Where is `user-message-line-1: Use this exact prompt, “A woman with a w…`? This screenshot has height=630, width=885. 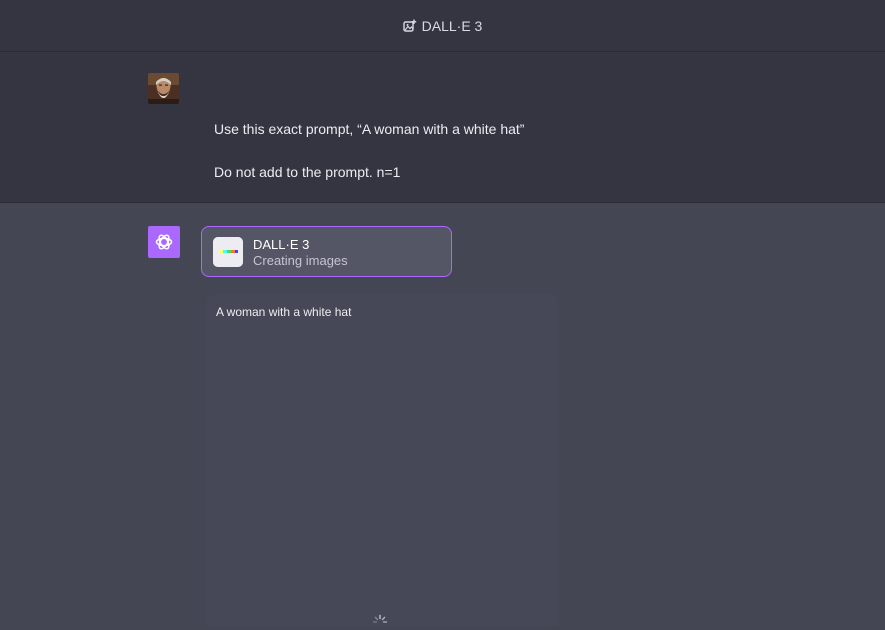 user-message-line-1: Use this exact prompt, “A woman with a w… is located at coordinates (369, 129).